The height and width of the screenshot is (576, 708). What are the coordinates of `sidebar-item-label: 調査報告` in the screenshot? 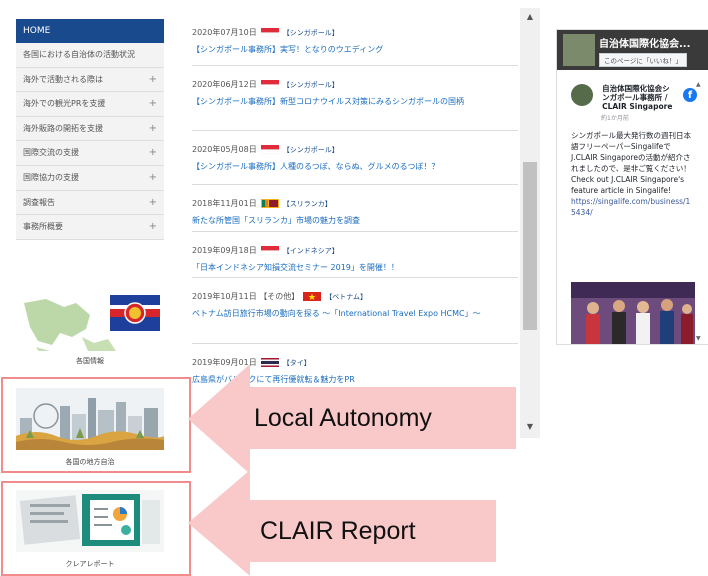 It's located at (39, 202).